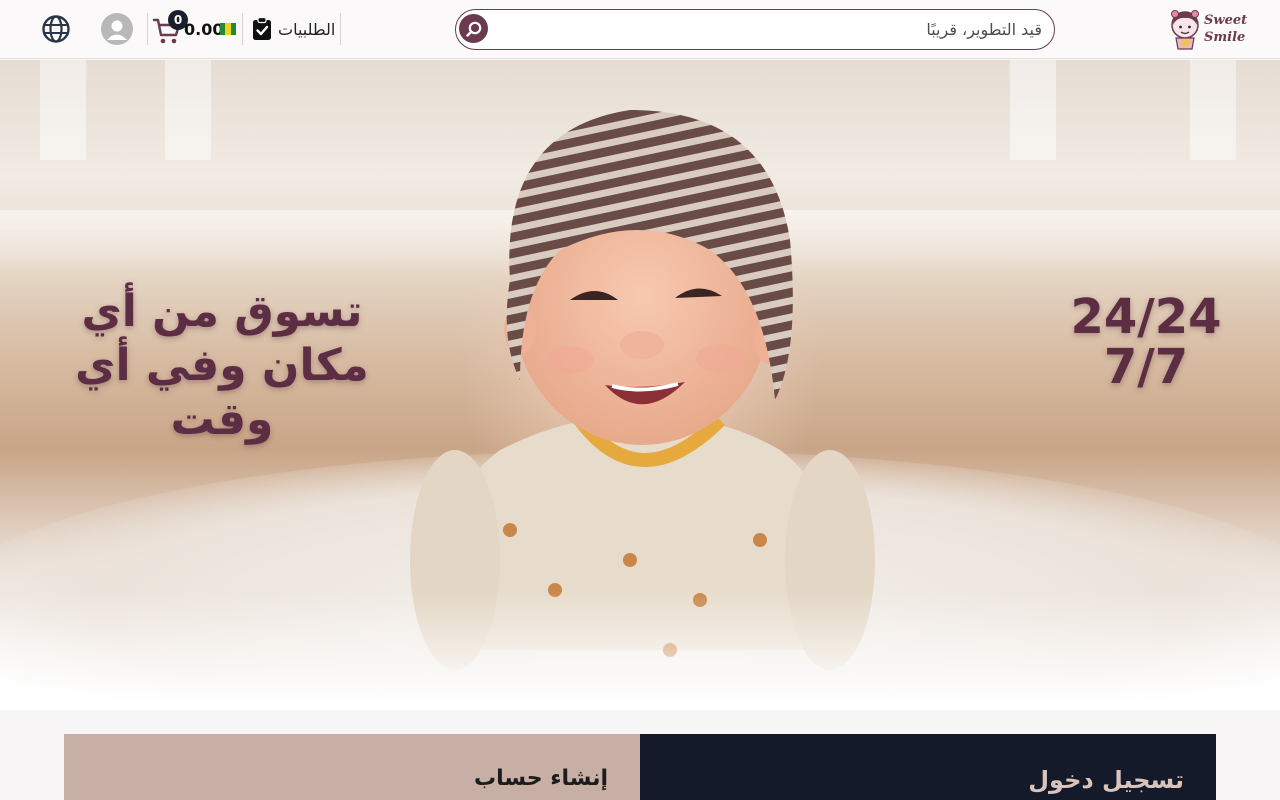  I want to click on user-avatar-icon, so click(117, 30).